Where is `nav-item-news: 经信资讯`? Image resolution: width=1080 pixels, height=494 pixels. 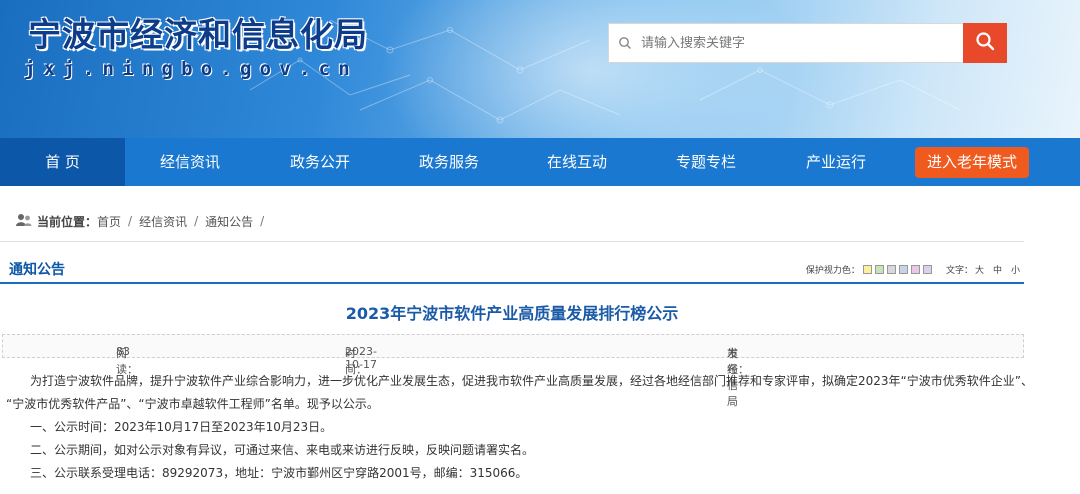 nav-item-news: 经信资讯 is located at coordinates (190, 162).